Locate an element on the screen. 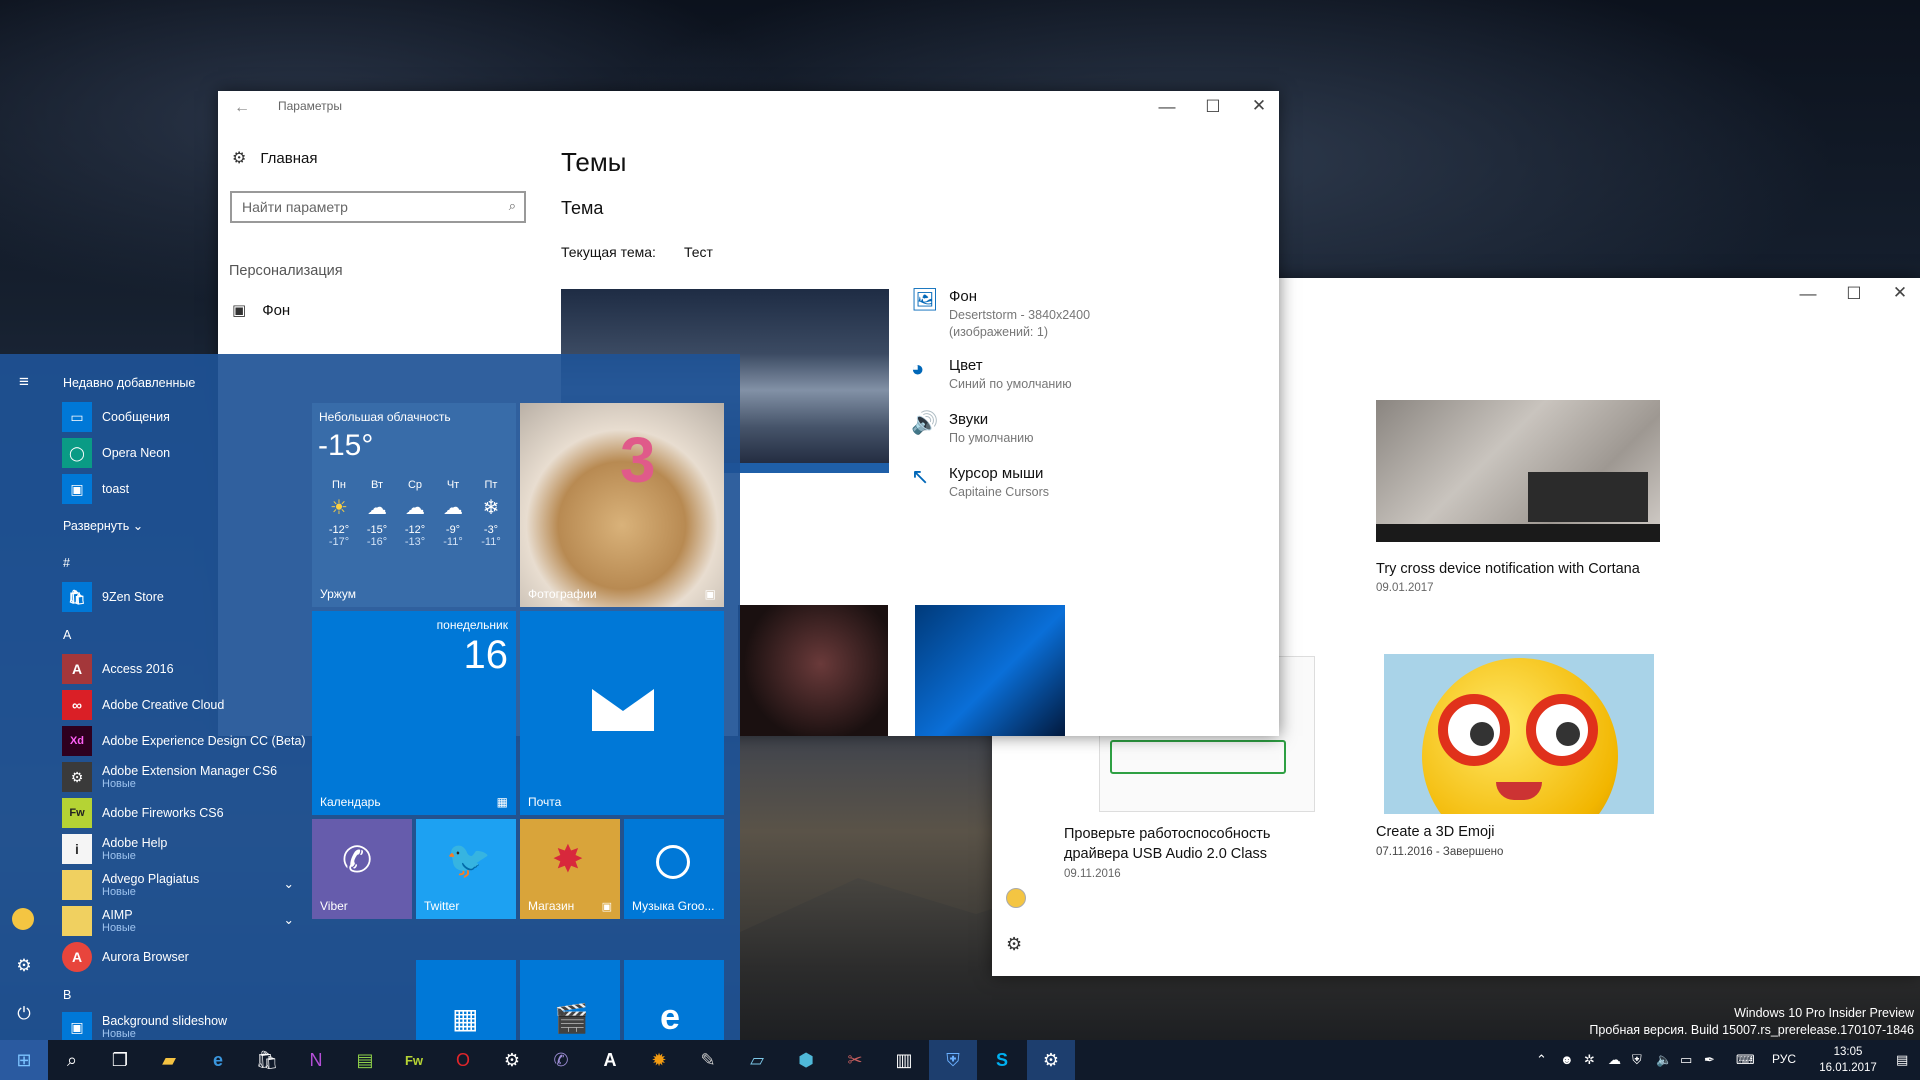 Image resolution: width=1920 pixels, height=1080 pixels. power-icon: ⏻ is located at coordinates (24, 1015).